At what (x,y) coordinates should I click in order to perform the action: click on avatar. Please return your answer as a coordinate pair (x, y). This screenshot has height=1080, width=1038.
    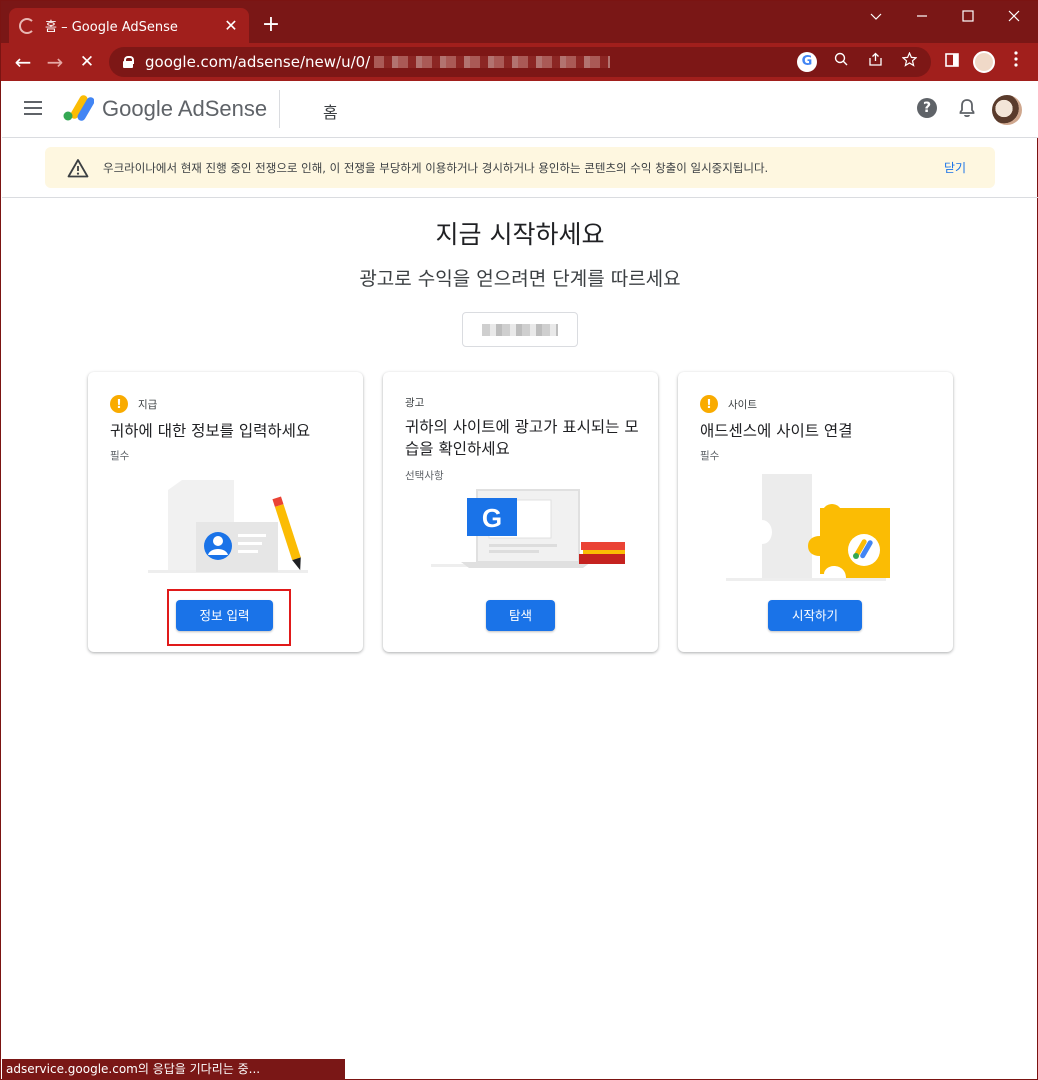
    Looking at the image, I should click on (1007, 110).